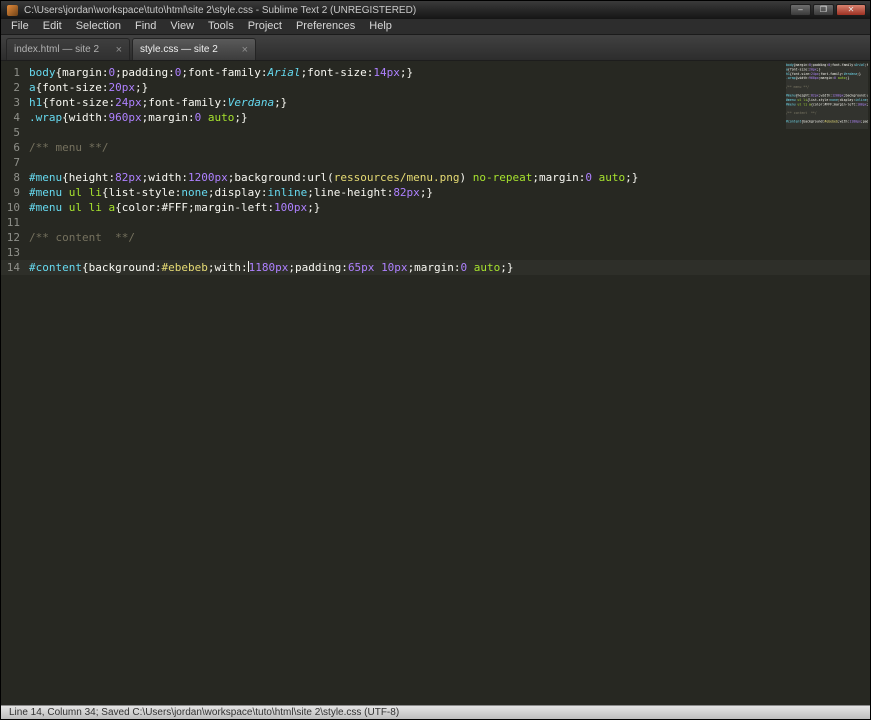 The height and width of the screenshot is (720, 871). What do you see at coordinates (179, 49) in the screenshot?
I see `tab-label: style.css — site 2` at bounding box center [179, 49].